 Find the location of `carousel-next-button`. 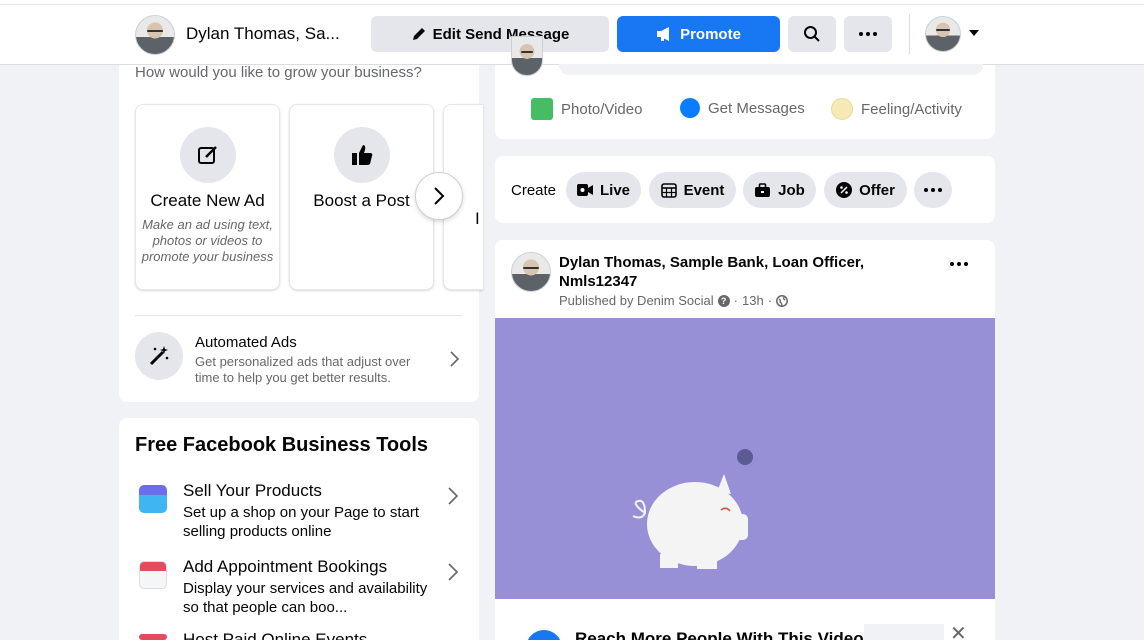

carousel-next-button is located at coordinates (439, 196).